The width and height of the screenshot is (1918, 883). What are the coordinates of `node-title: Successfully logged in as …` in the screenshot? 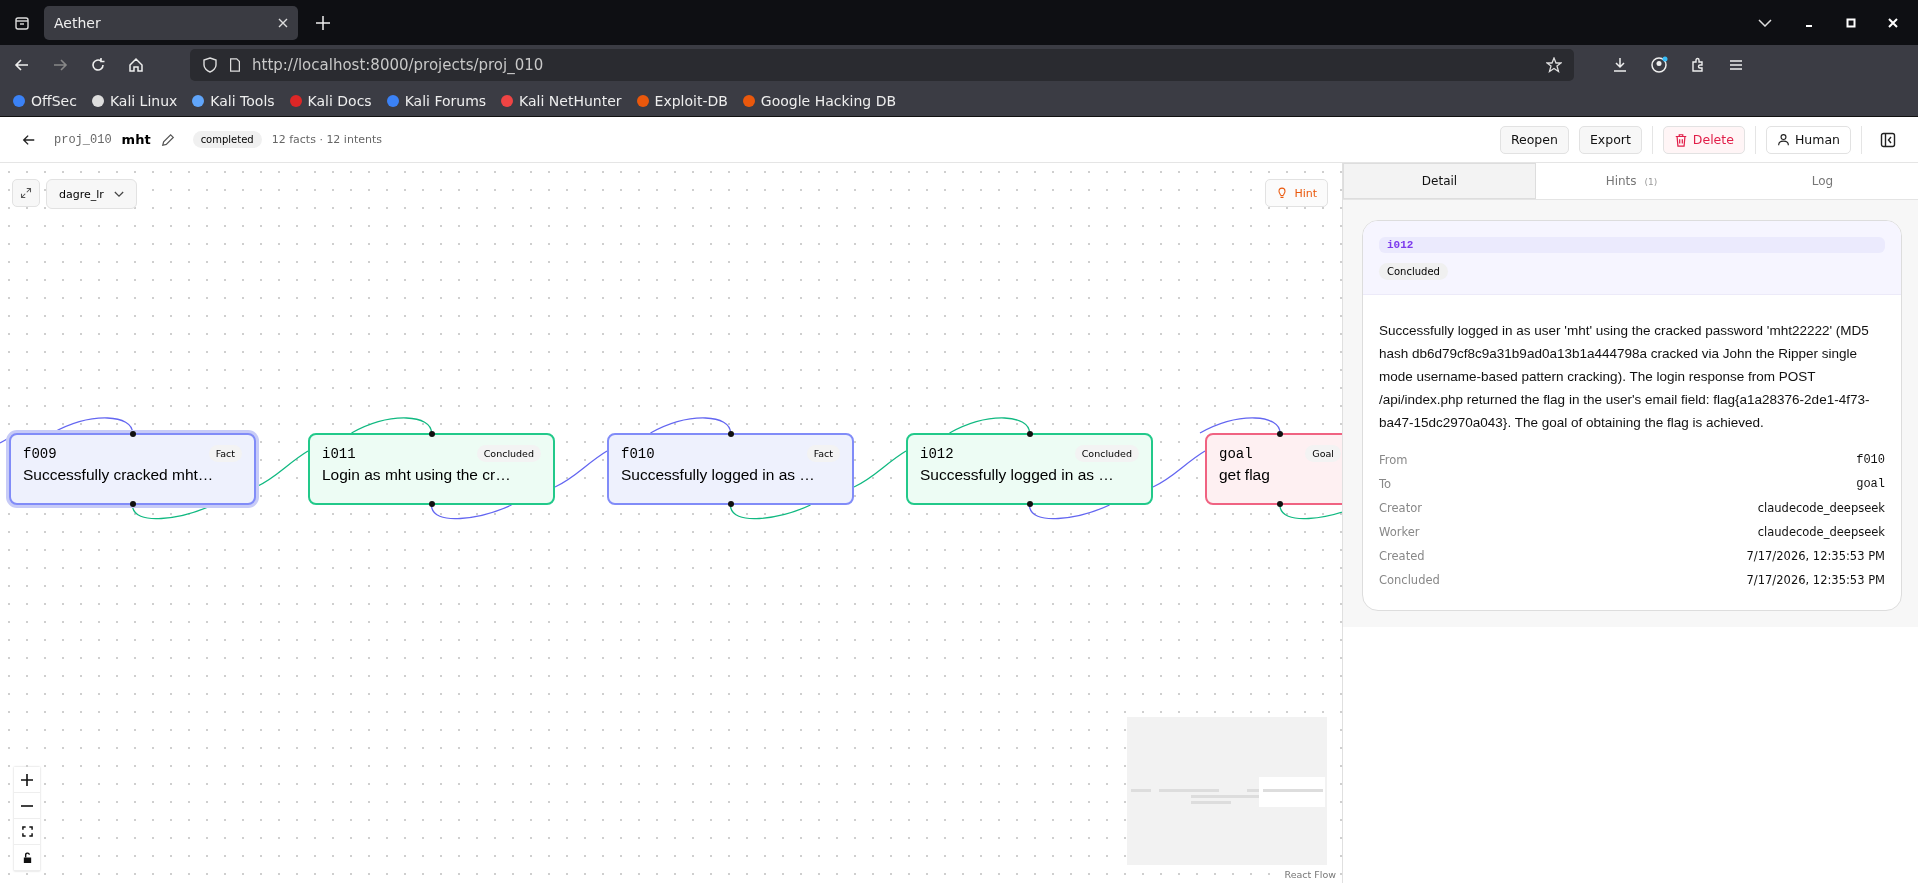 It's located at (718, 475).